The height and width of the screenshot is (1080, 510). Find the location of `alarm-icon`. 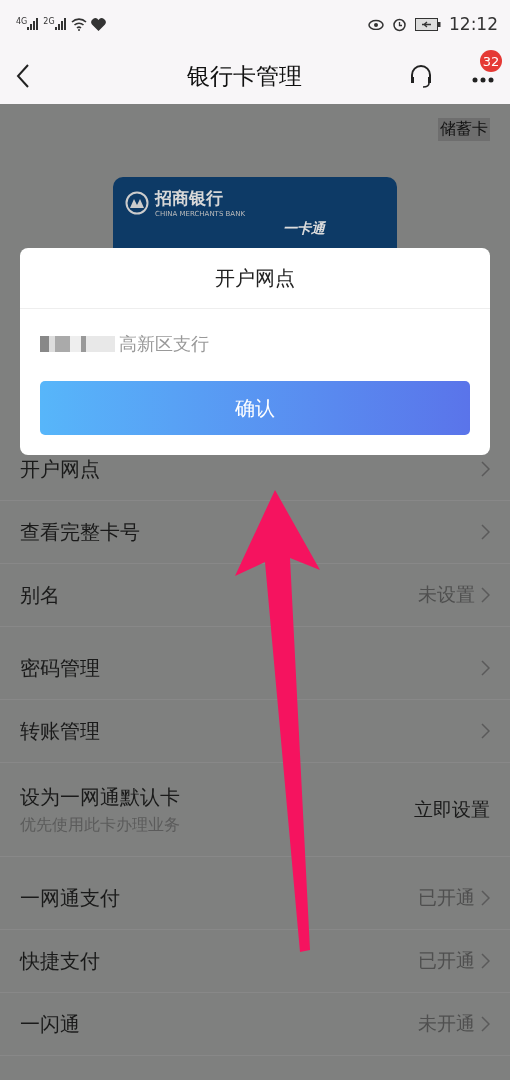

alarm-icon is located at coordinates (399, 24).